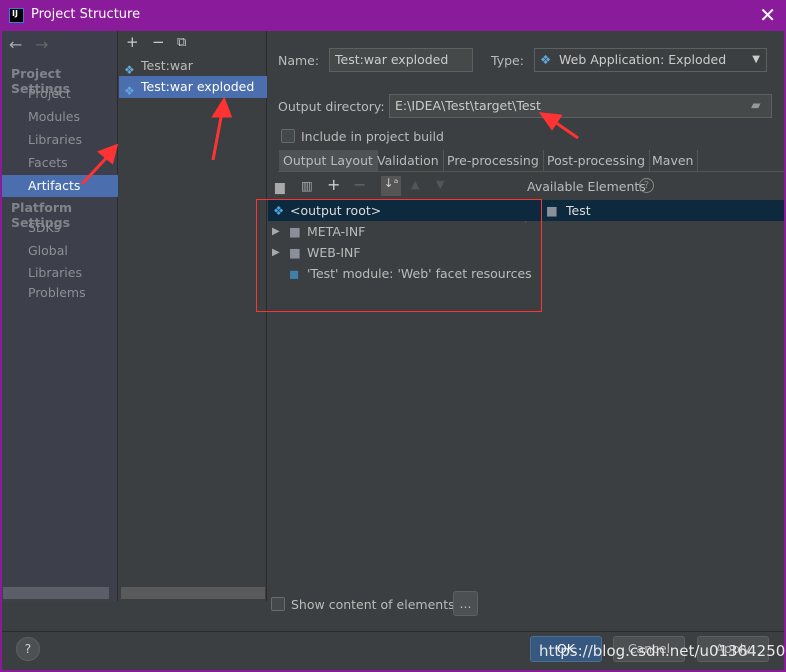 This screenshot has width=786, height=672. What do you see at coordinates (329, 141) in the screenshot?
I see `annotation-arrows` at bounding box center [329, 141].